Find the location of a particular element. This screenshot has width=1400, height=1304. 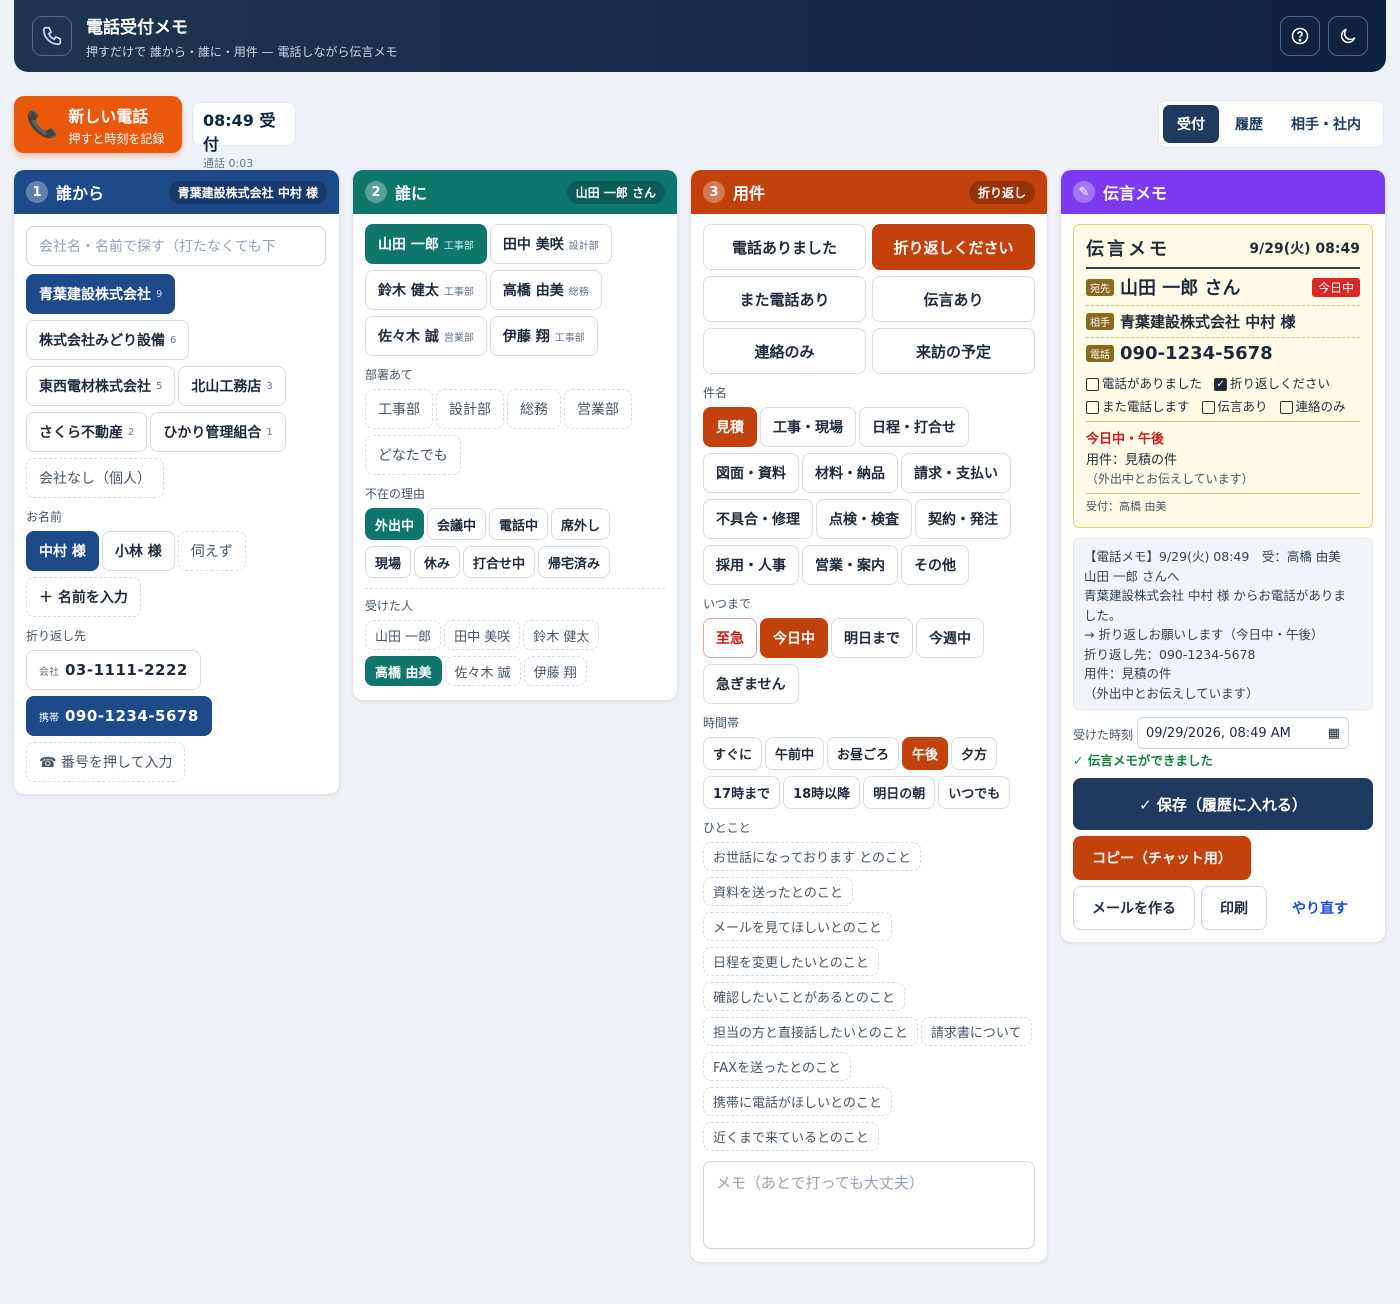

time-chip: 夕方 is located at coordinates (974, 753).